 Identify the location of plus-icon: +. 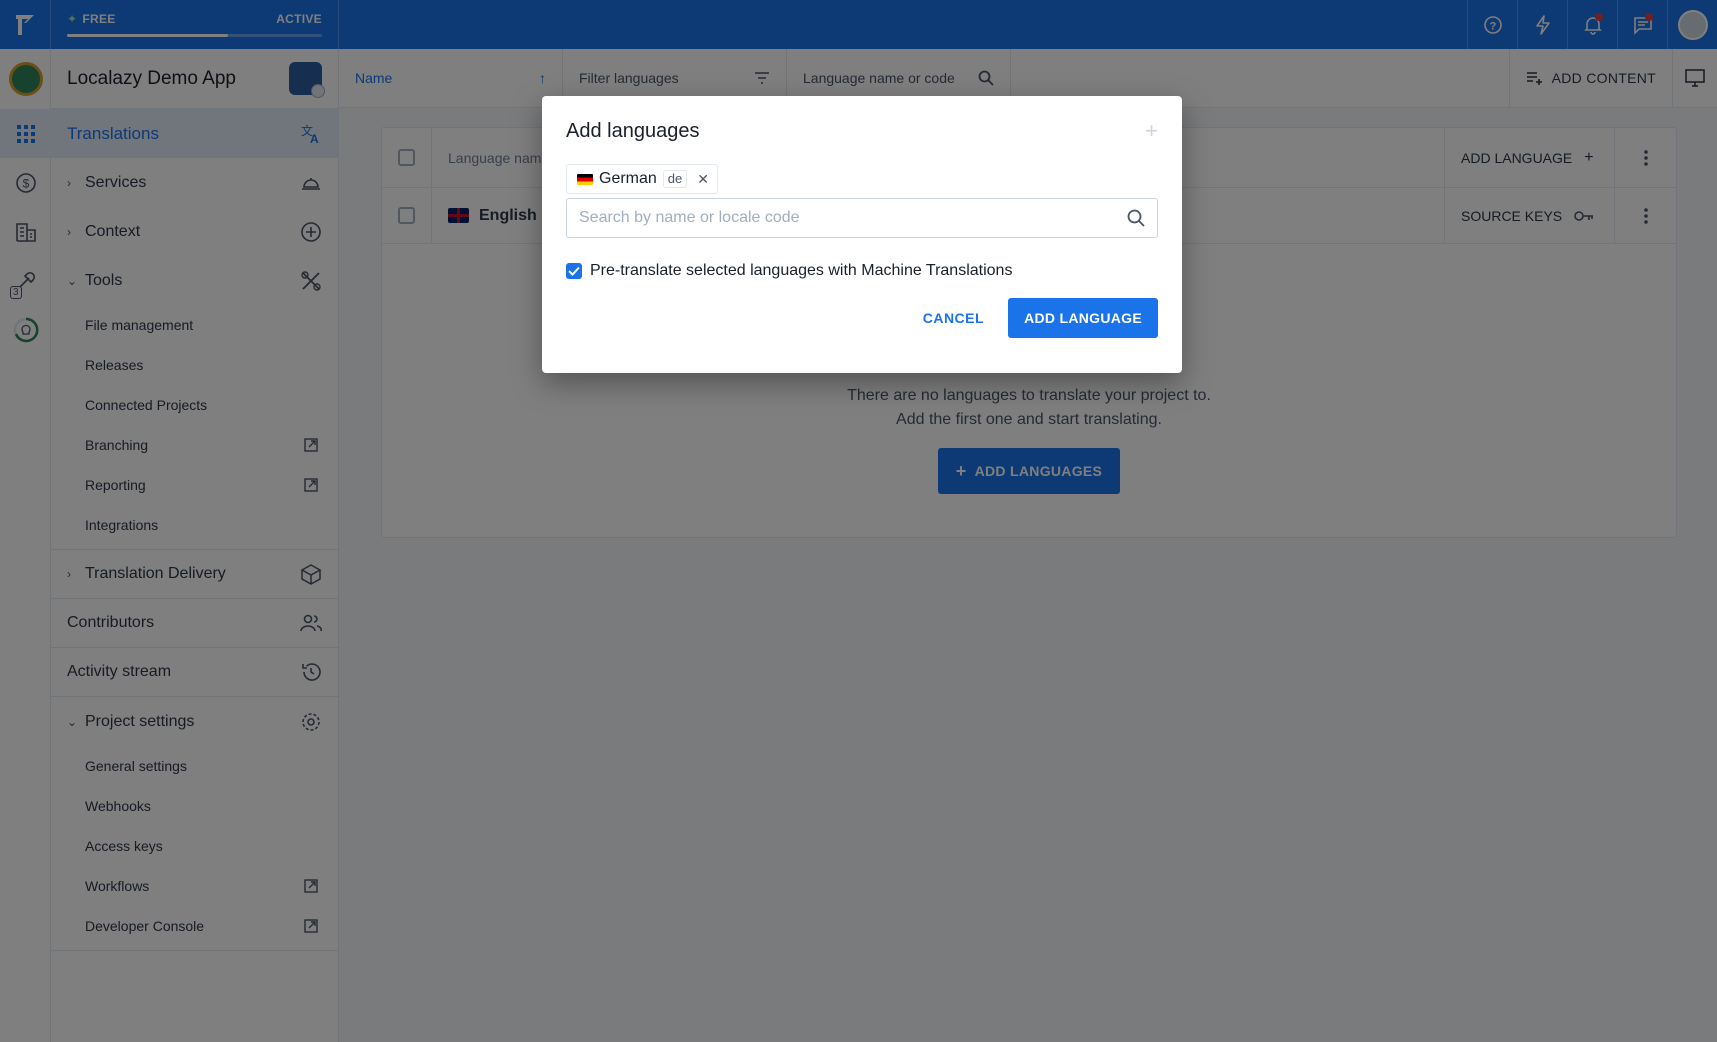
(1151, 131).